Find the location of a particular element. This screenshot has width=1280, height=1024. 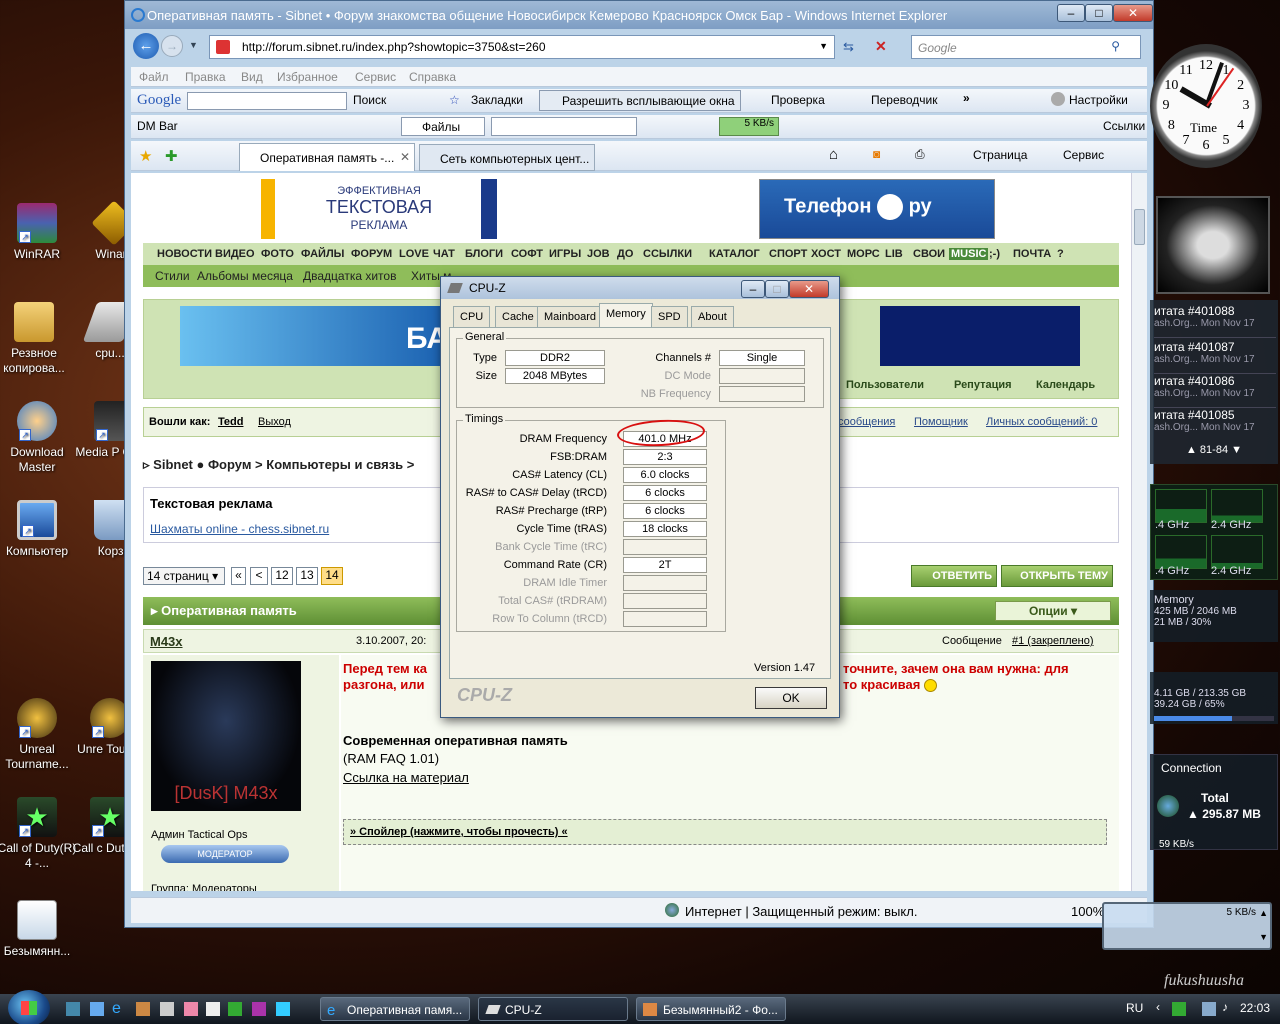

partner-banner is located at coordinates (980, 336).